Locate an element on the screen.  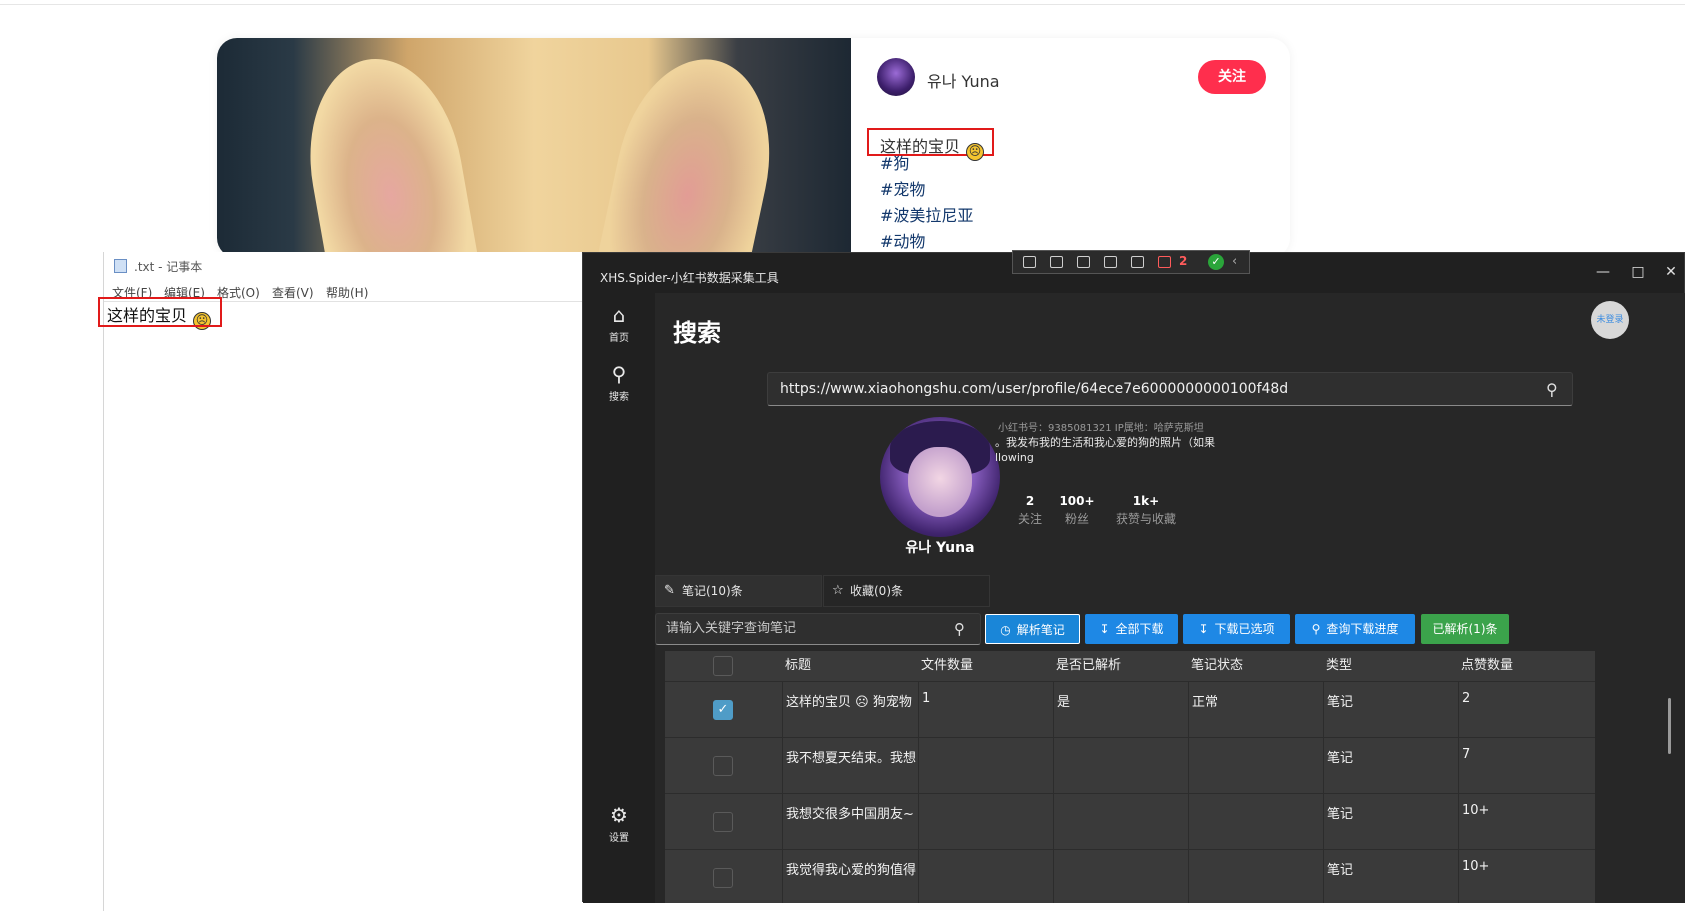
table-row: 我想交很多中国朋友~ 笔记 10+ is located at coordinates (1130, 821).